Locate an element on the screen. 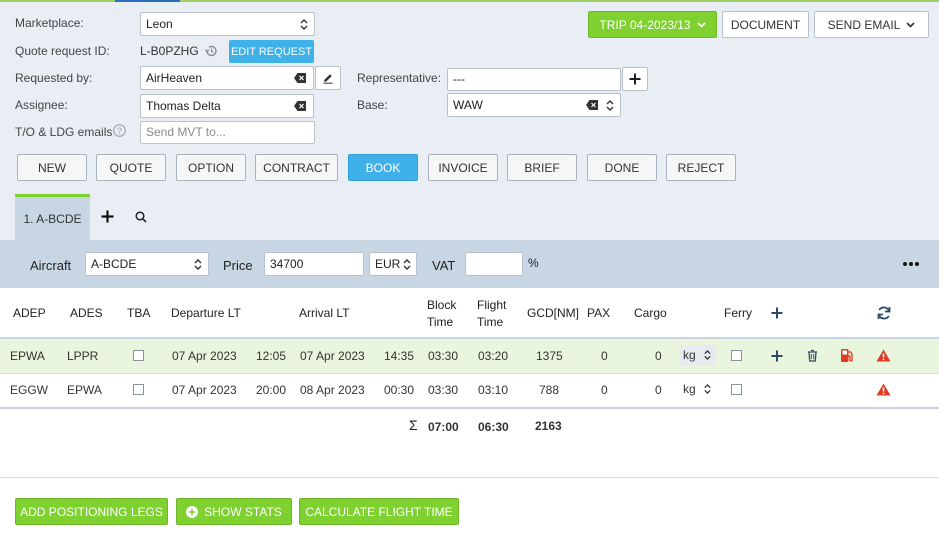 The width and height of the screenshot is (939, 542). pencil-icon is located at coordinates (328, 79).